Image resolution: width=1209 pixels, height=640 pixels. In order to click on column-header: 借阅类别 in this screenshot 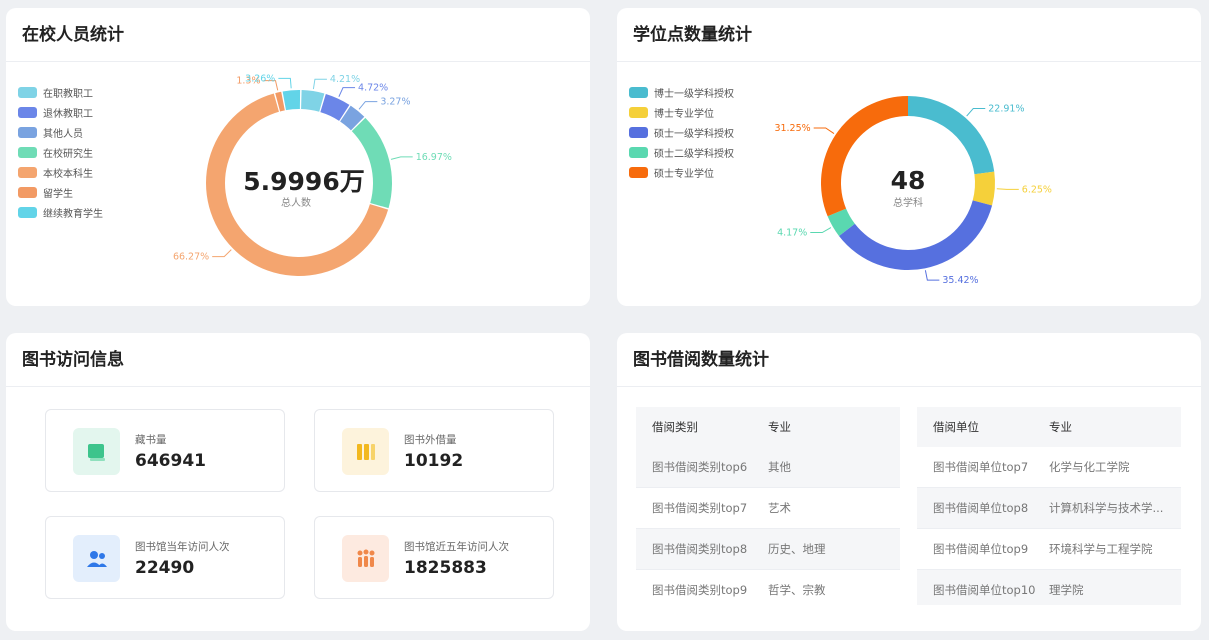, I will do `click(675, 427)`.